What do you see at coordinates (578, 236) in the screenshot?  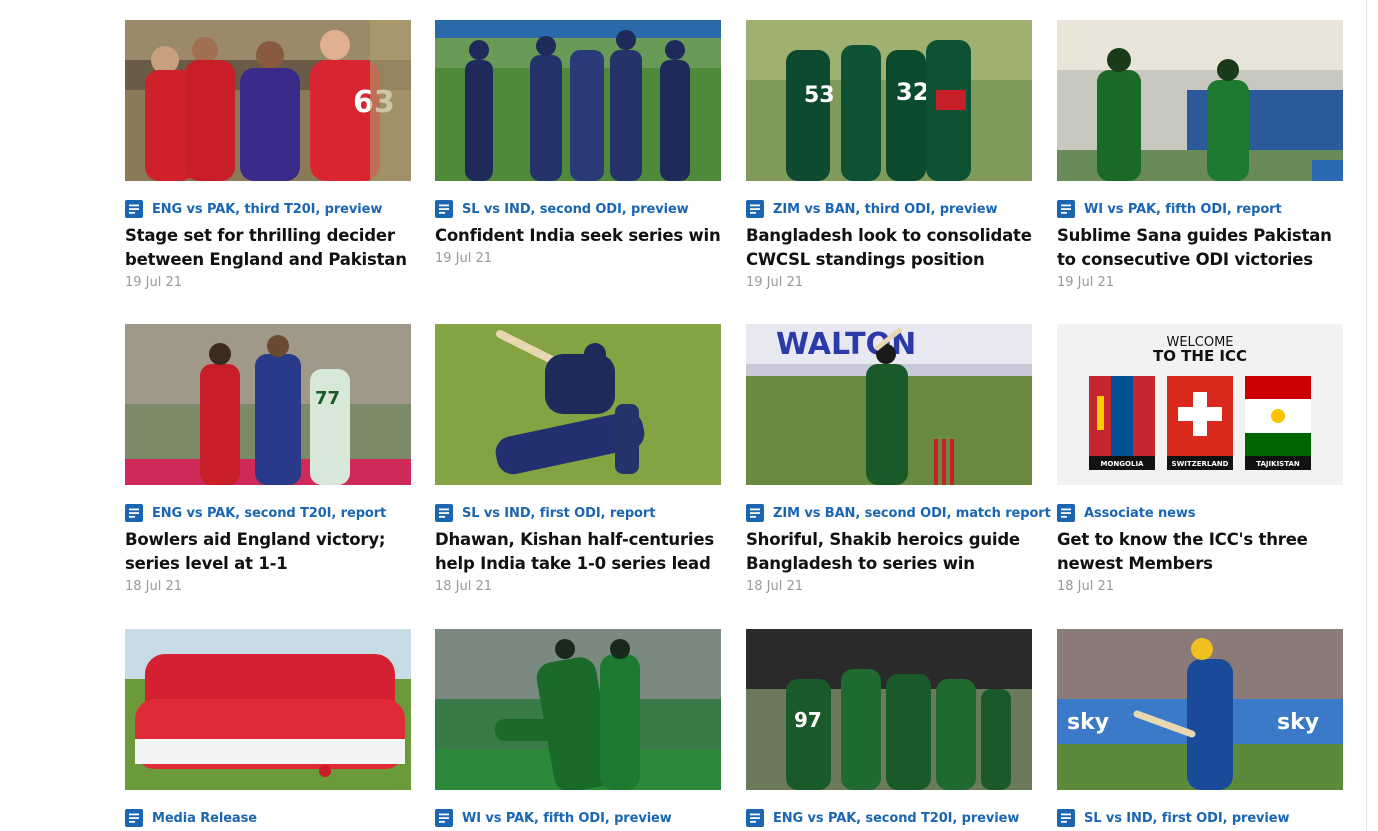 I see `article-headline: Confident India seek series win` at bounding box center [578, 236].